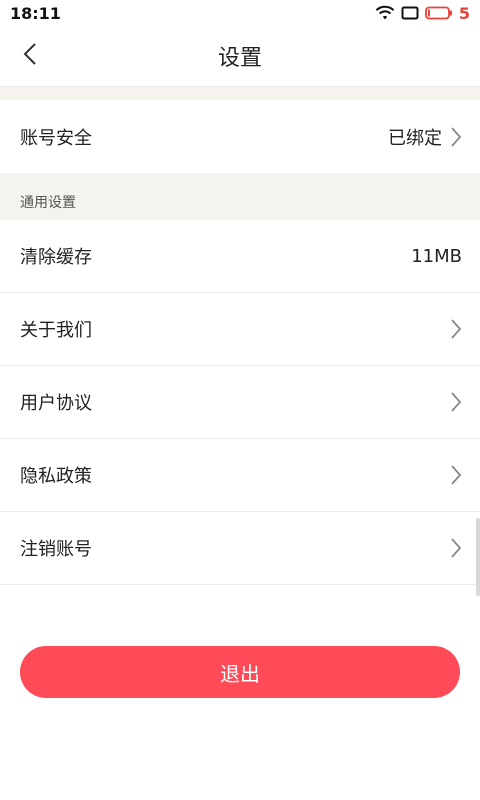 The image size is (480, 800). What do you see at coordinates (438, 13) in the screenshot?
I see `battery-icon` at bounding box center [438, 13].